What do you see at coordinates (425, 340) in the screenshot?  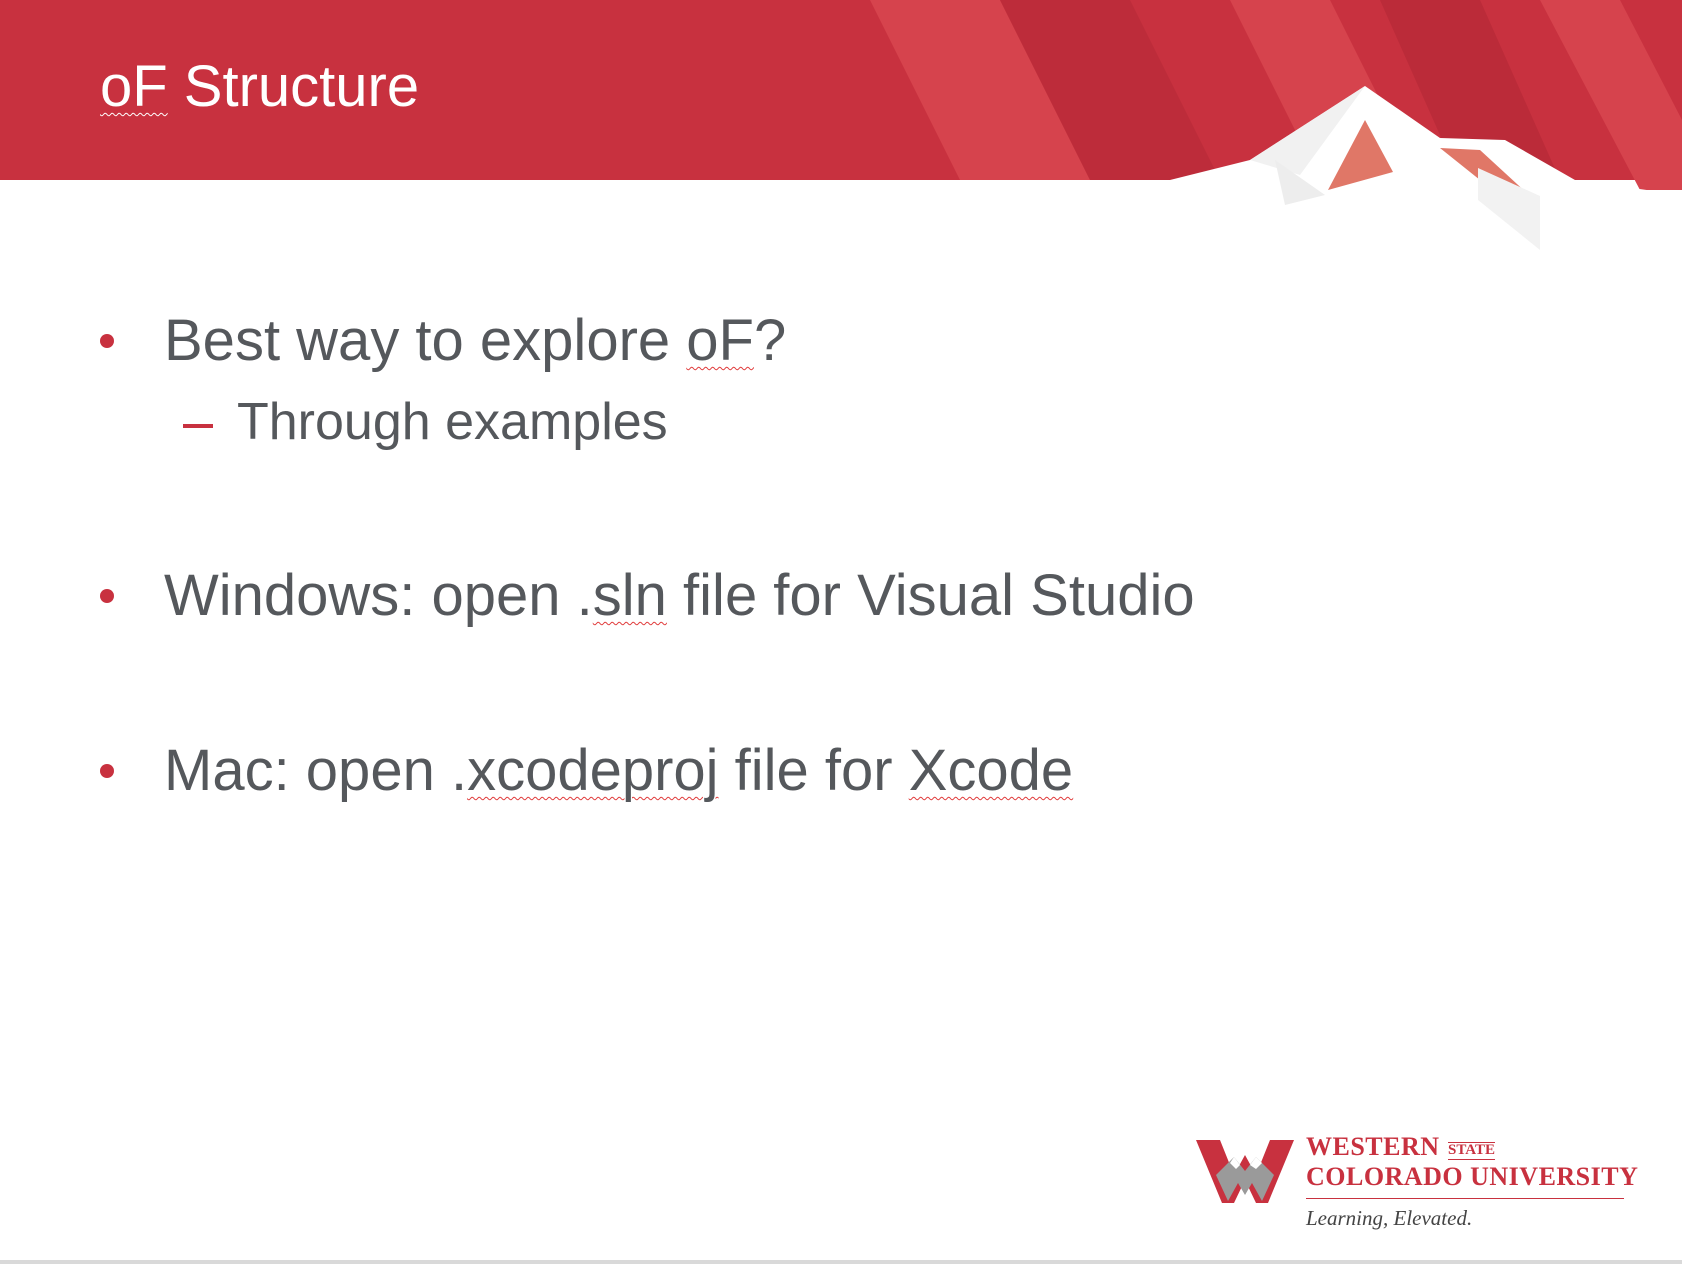 I see `bullet-text-part: Best way to explore` at bounding box center [425, 340].